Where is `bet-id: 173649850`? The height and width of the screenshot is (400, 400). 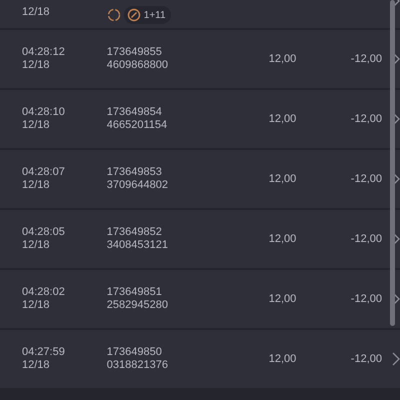 bet-id: 173649850 is located at coordinates (134, 352).